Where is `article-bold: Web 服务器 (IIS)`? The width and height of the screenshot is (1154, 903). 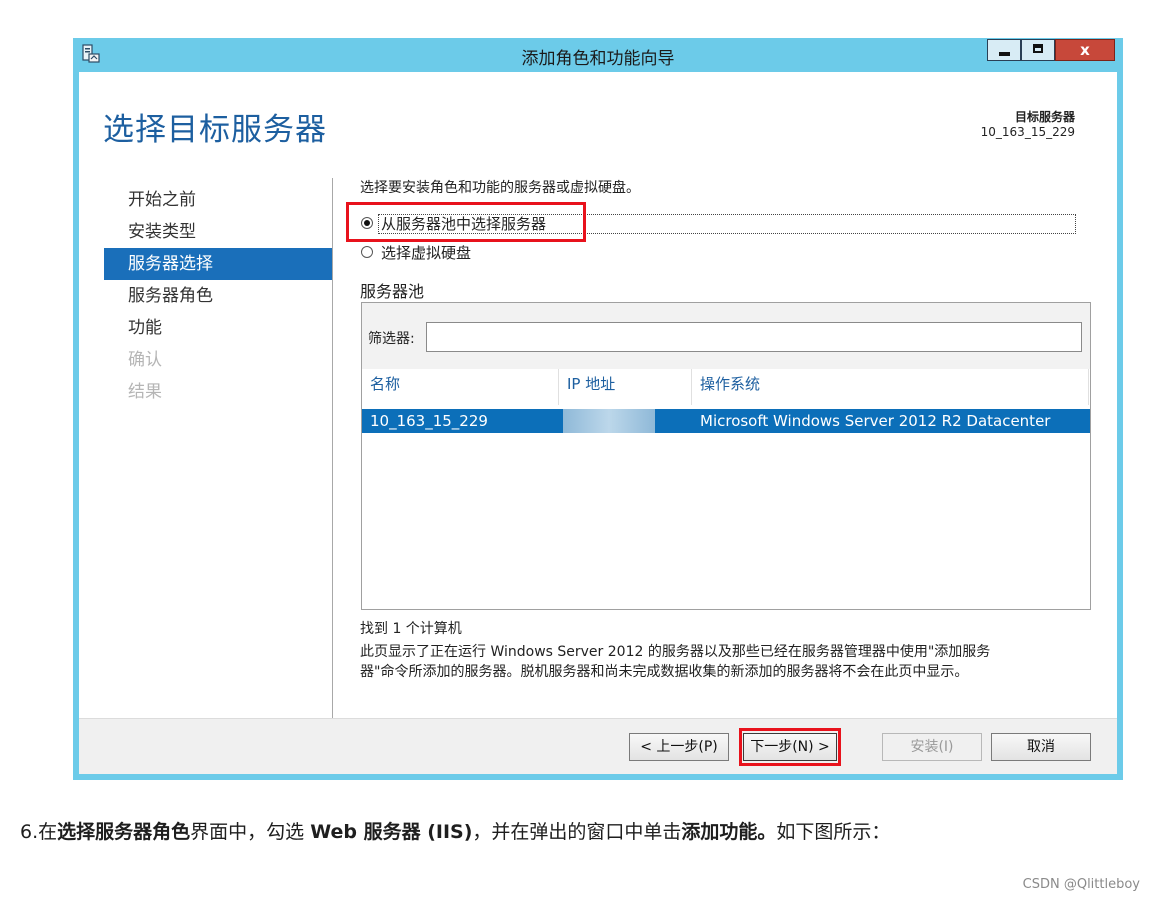
article-bold: Web 服务器 (IIS) is located at coordinates (391, 832).